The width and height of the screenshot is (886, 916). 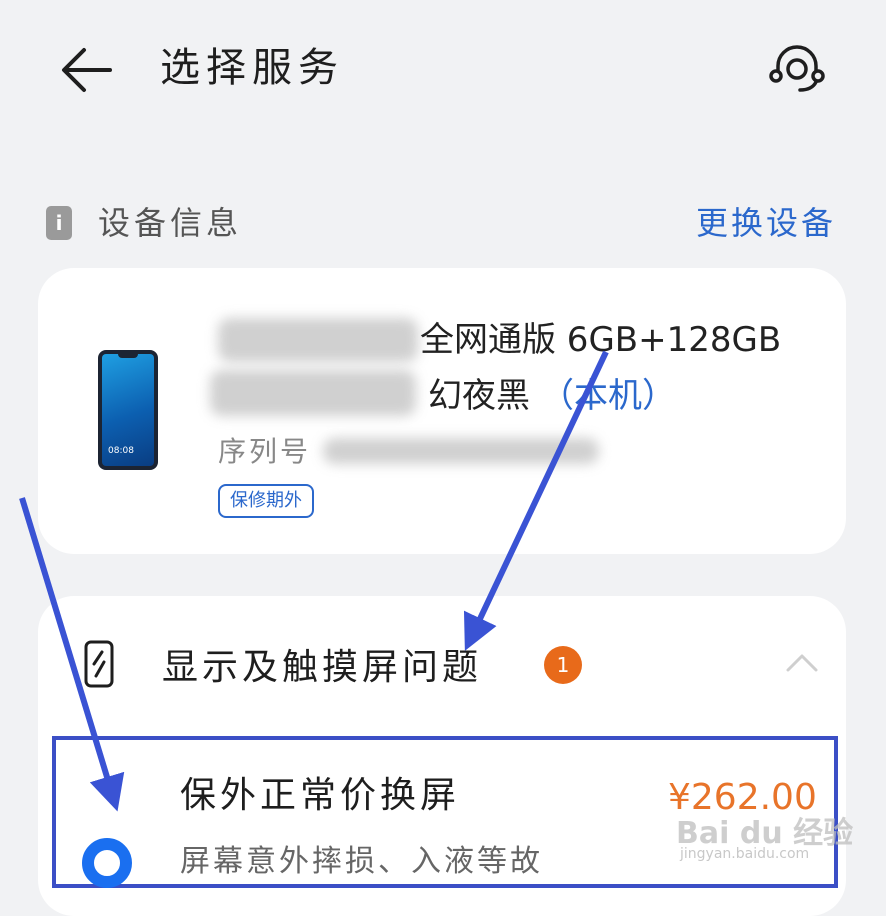 What do you see at coordinates (265, 451) in the screenshot?
I see `serial-label: 序列号` at bounding box center [265, 451].